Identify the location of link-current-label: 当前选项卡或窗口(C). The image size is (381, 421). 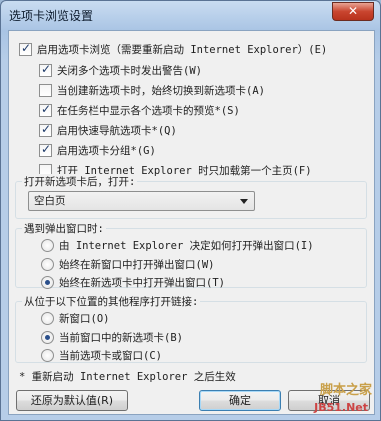
(110, 355).